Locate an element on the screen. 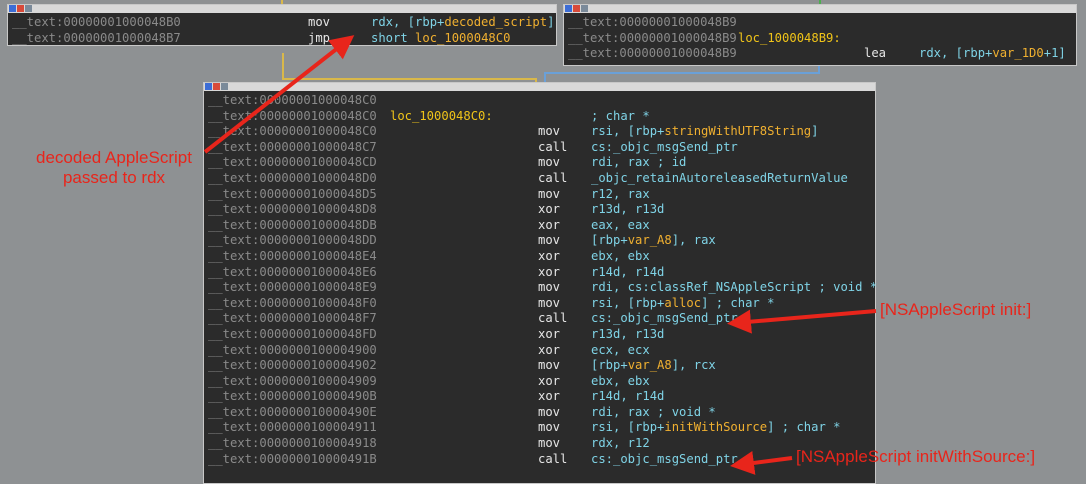 This screenshot has width=1086, height=484. arrow-to-rdx is located at coordinates (279, 94).